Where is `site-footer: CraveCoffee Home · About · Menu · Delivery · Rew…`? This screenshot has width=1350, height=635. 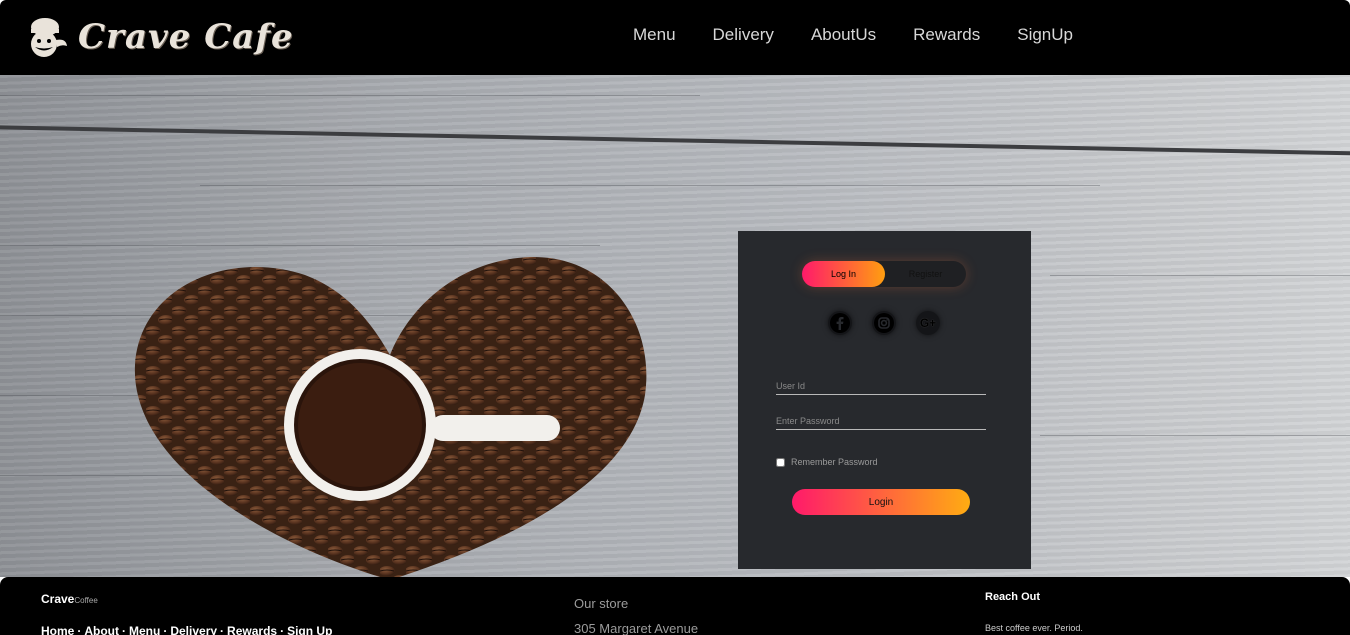 site-footer: CraveCoffee Home · About · Menu · Delivery · Rew… is located at coordinates (675, 606).